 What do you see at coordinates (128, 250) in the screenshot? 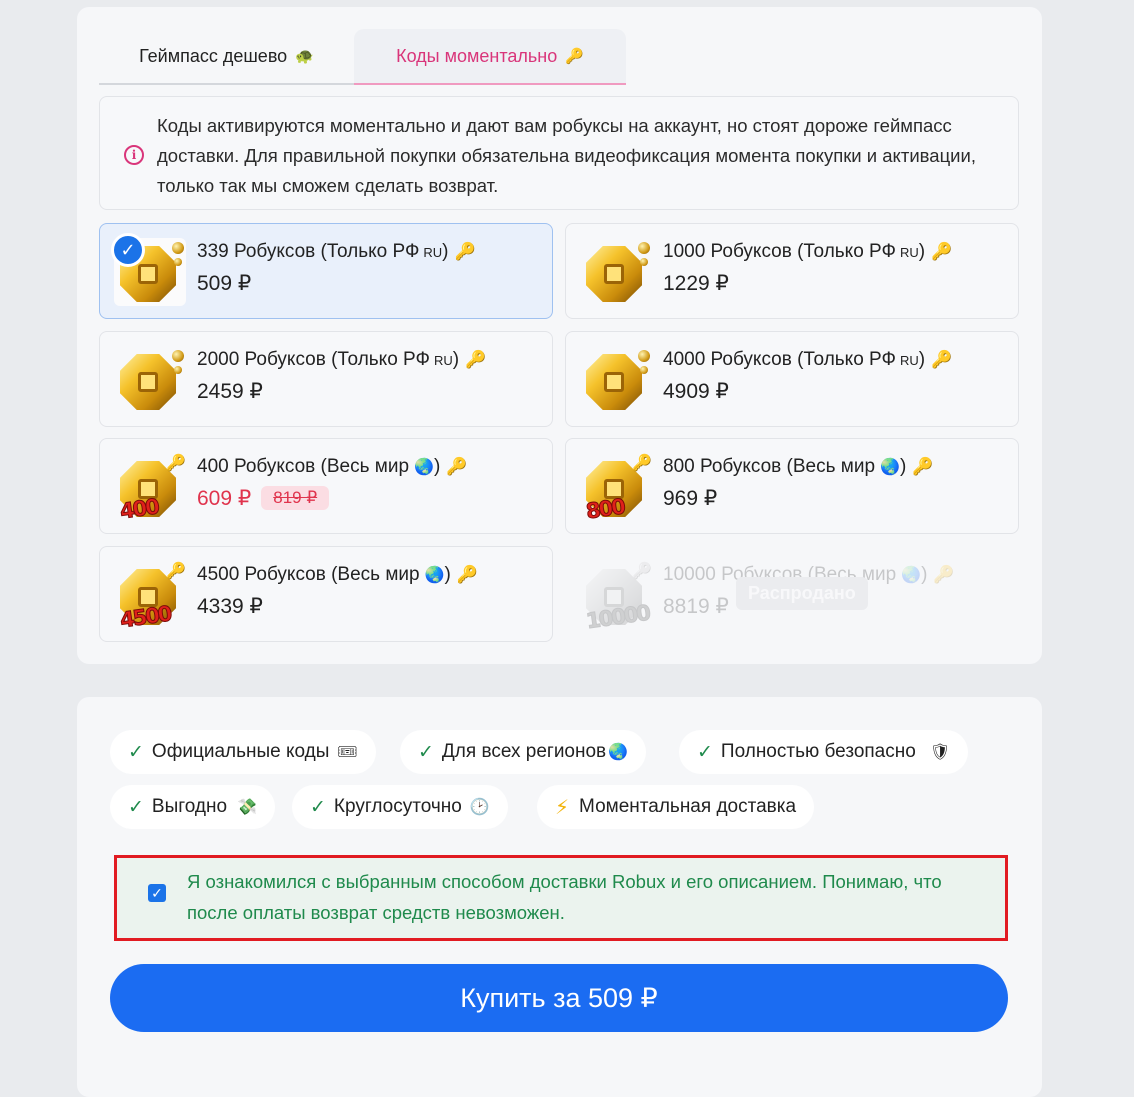
I see `selected-check-icon: ✓` at bounding box center [128, 250].